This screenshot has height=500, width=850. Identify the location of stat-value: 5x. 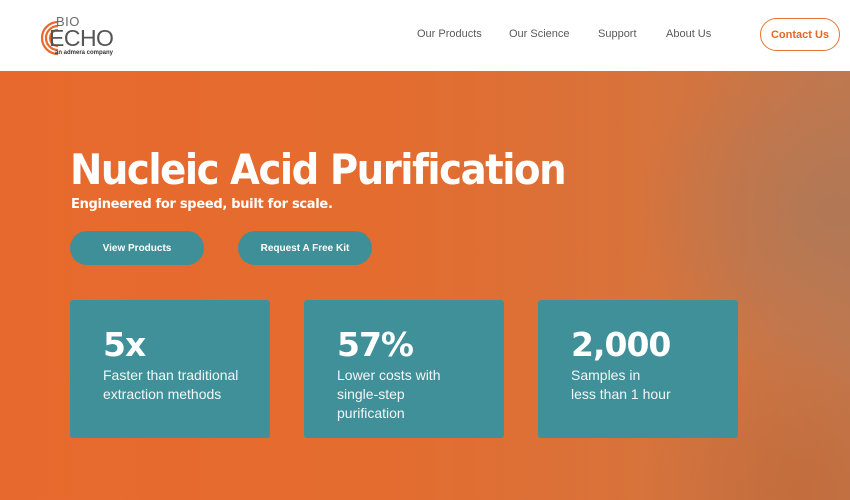
(124, 344).